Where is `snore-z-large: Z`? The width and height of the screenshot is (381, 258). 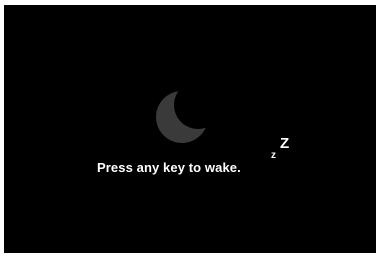 snore-z-large: Z is located at coordinates (285, 143).